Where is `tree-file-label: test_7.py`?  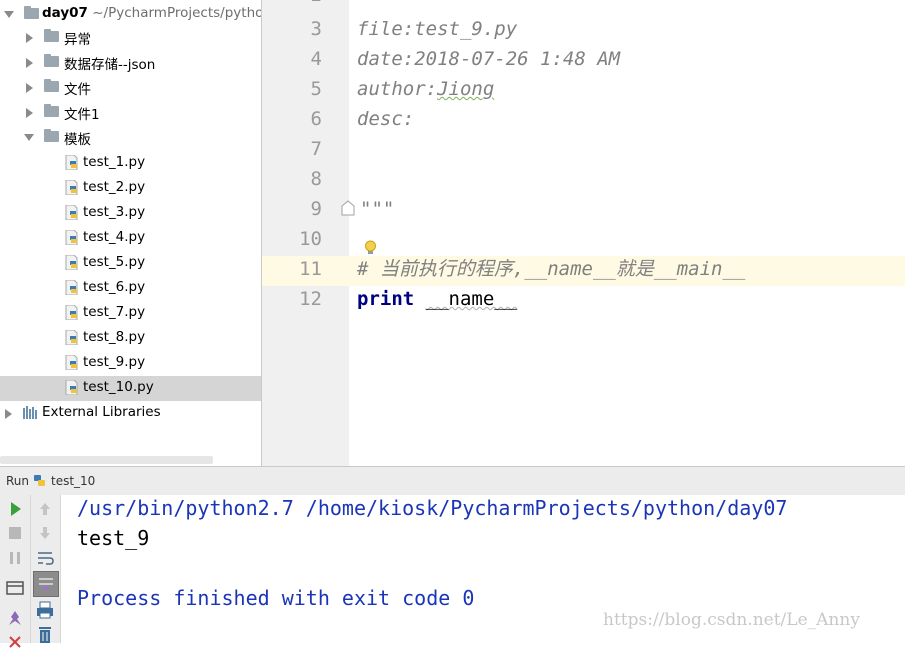
tree-file-label: test_7.py is located at coordinates (114, 312).